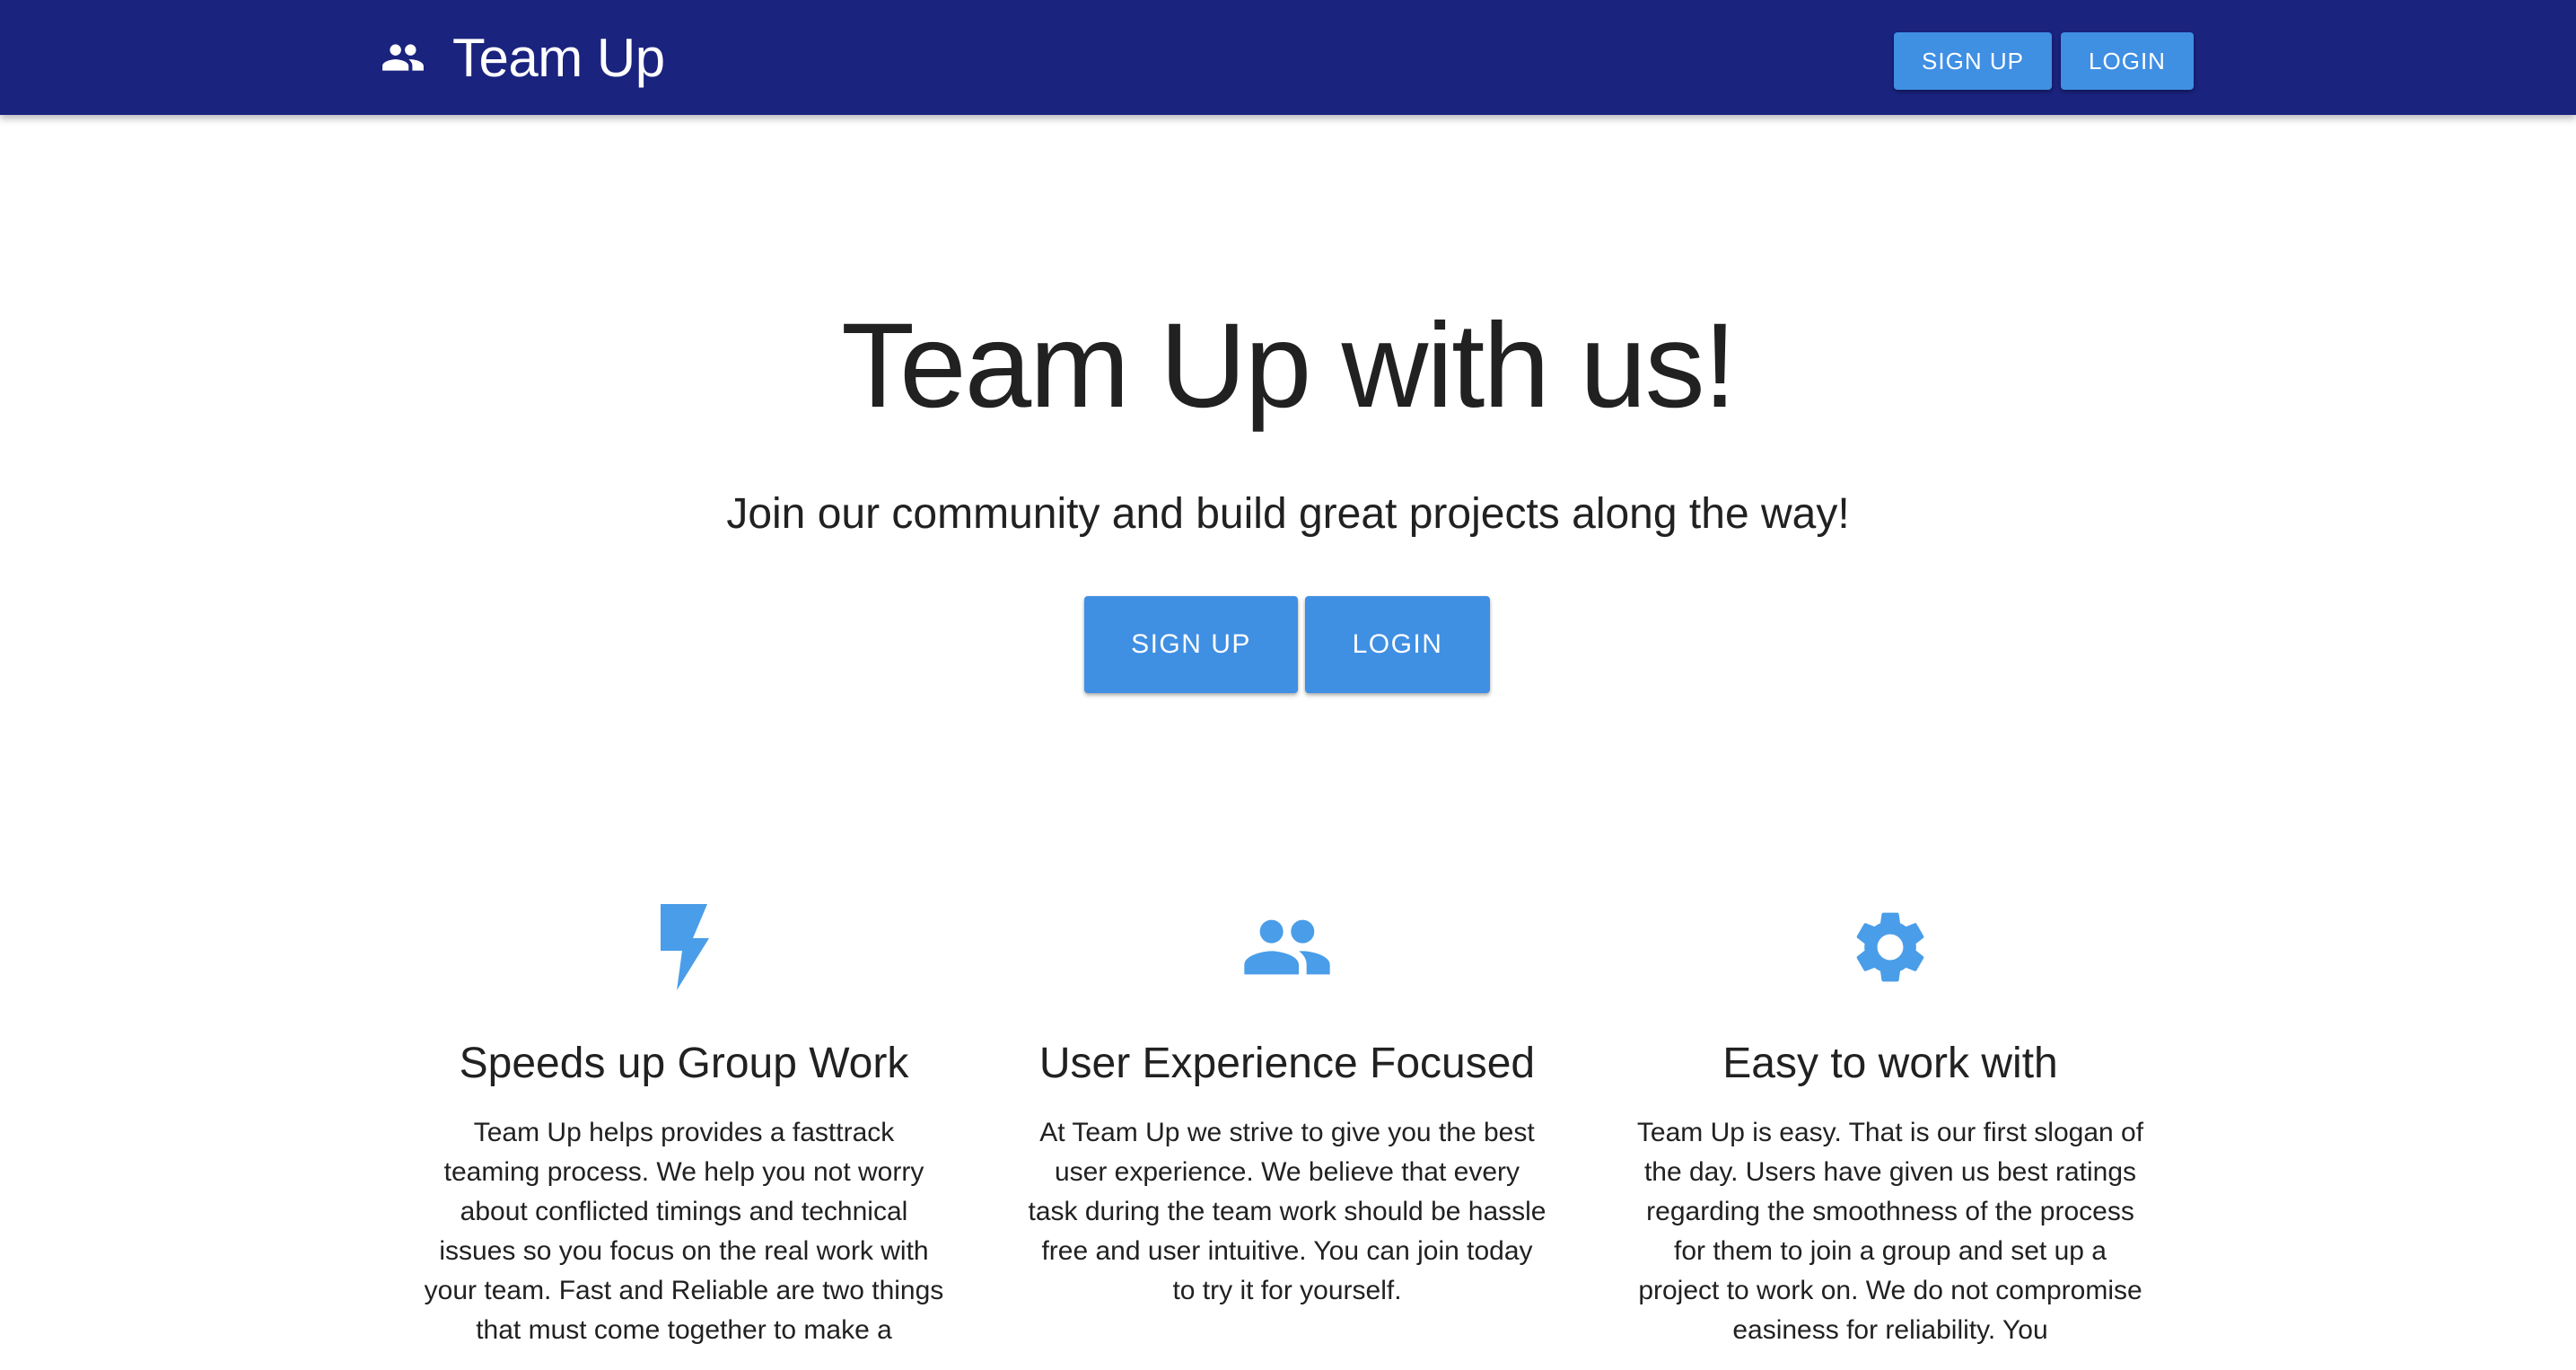  I want to click on lightning-bolt-icon, so click(684, 947).